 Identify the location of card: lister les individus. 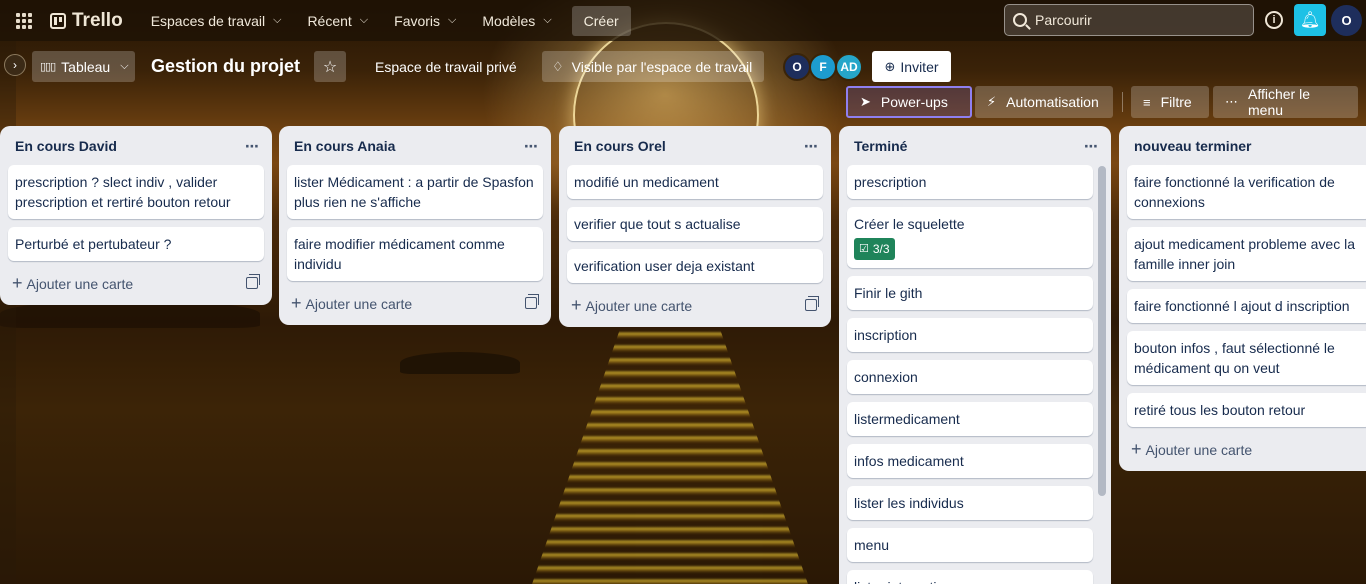
(970, 503).